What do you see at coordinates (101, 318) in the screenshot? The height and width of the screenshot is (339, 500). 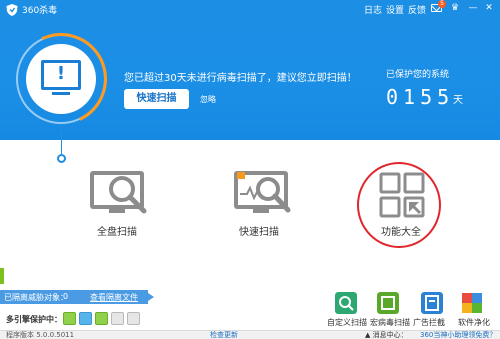 I see `engine-system-repair-icon` at bounding box center [101, 318].